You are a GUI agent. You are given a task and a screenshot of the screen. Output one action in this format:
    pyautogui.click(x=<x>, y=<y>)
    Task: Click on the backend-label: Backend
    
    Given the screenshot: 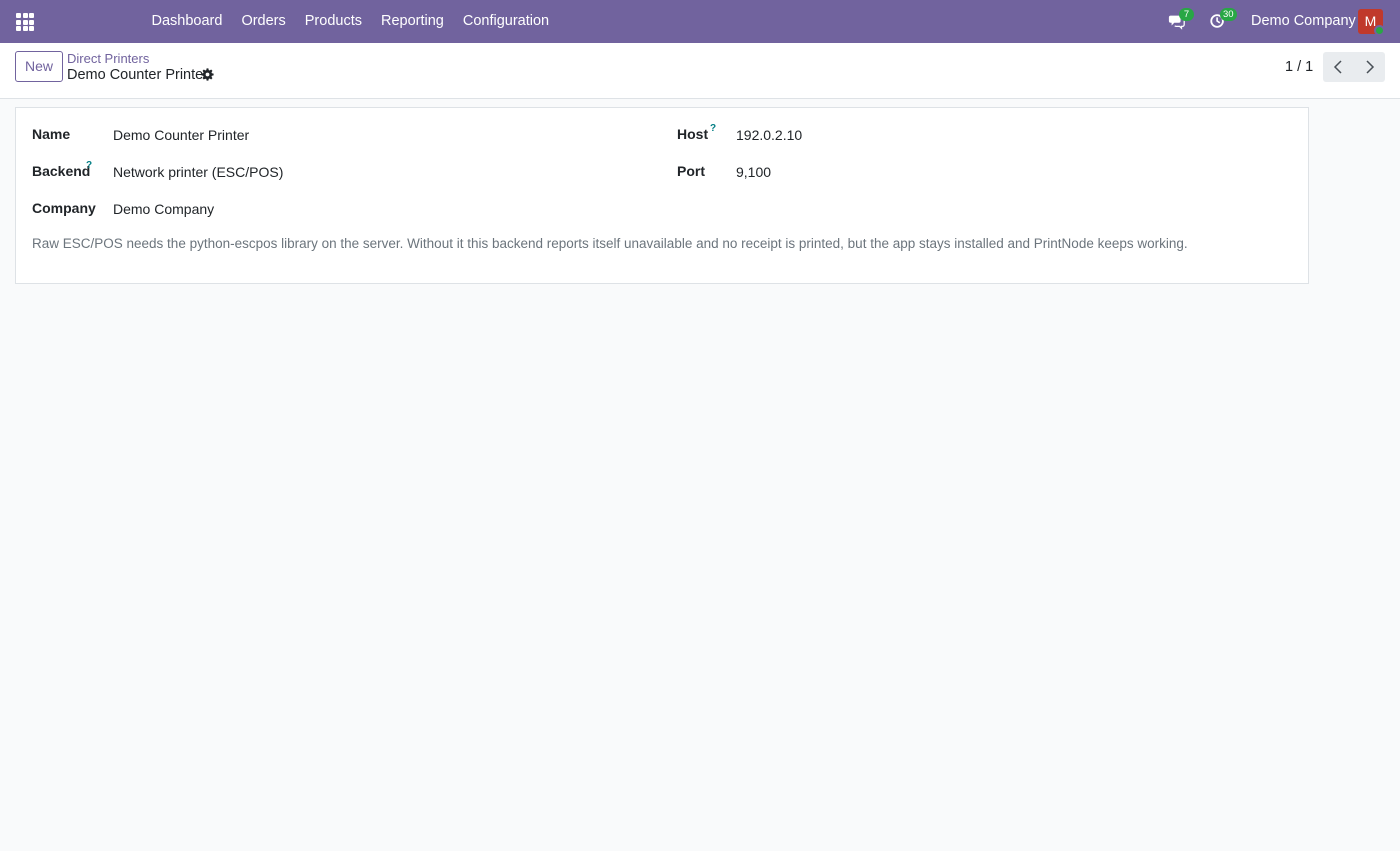 What is the action you would take?
    pyautogui.click(x=61, y=171)
    